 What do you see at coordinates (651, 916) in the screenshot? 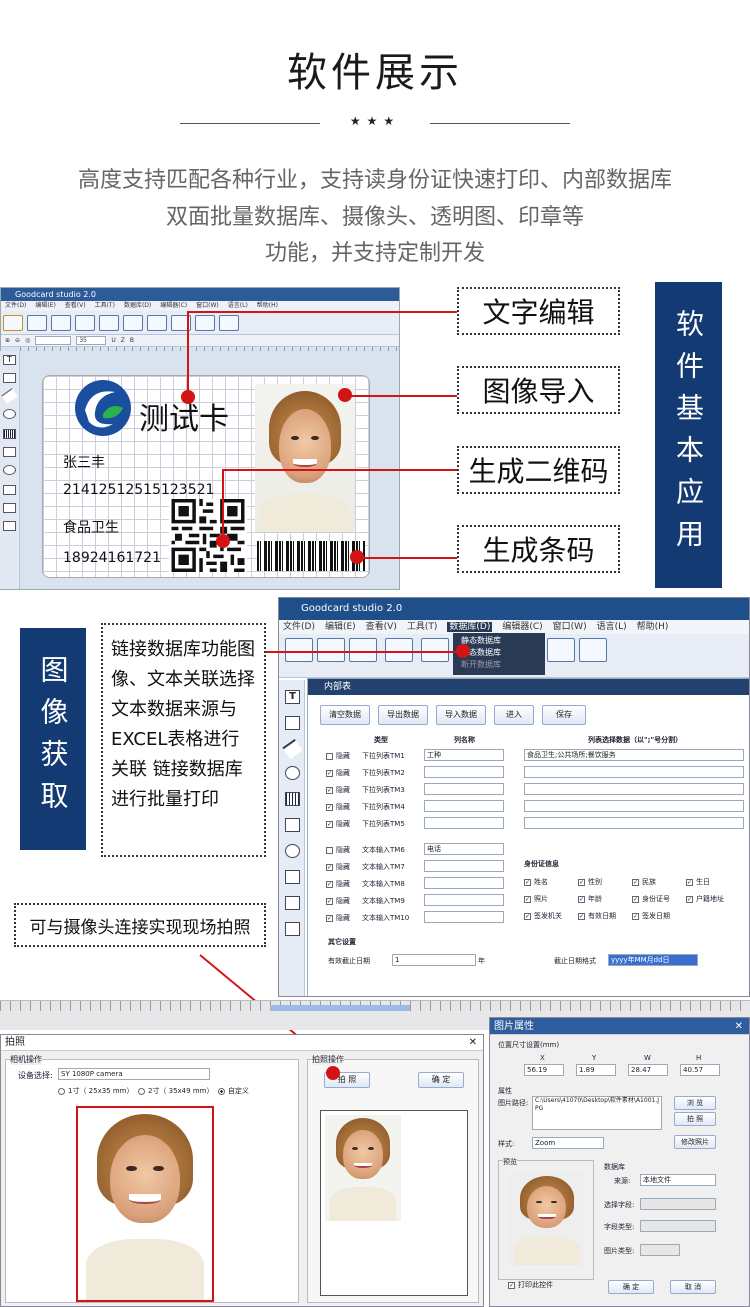
I see `id-field-checkbox: ✓ 签发日期` at bounding box center [651, 916].